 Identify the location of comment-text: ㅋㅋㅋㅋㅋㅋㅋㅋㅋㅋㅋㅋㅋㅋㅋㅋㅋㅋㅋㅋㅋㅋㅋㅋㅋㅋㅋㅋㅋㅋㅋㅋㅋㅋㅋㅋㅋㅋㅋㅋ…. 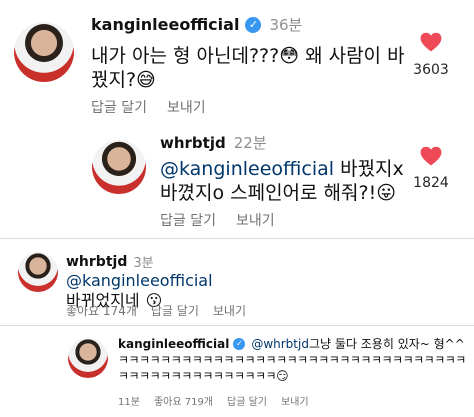
(293, 369).